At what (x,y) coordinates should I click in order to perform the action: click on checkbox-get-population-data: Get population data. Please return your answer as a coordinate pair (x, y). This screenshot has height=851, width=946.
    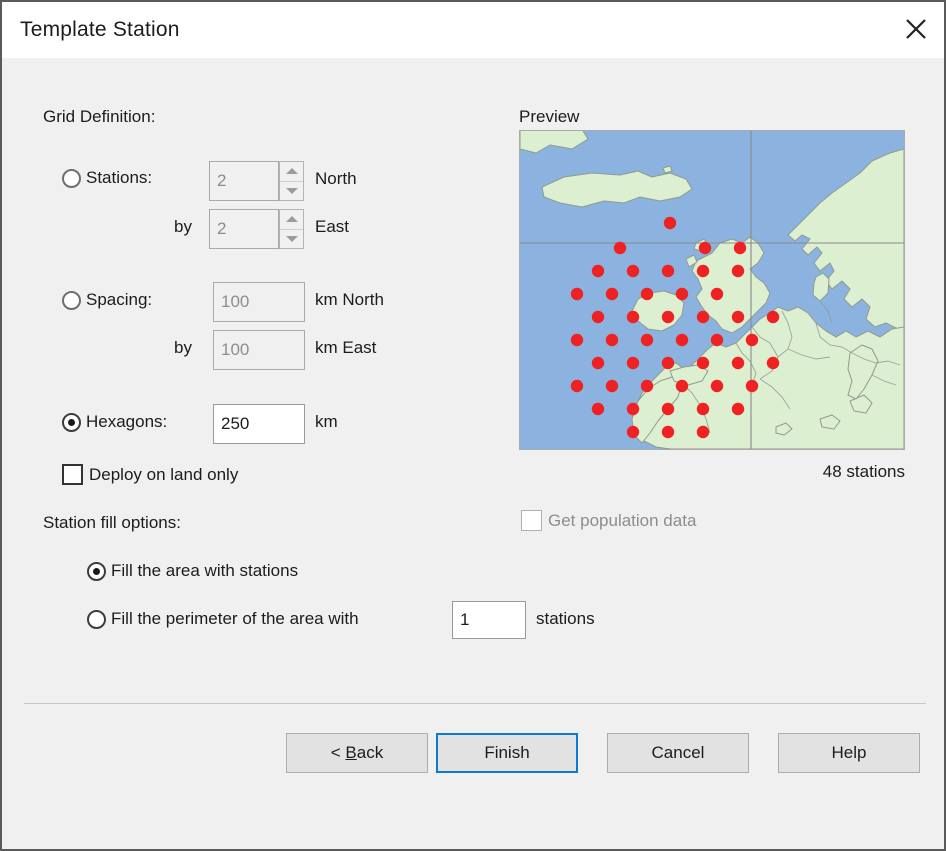
    Looking at the image, I should click on (608, 520).